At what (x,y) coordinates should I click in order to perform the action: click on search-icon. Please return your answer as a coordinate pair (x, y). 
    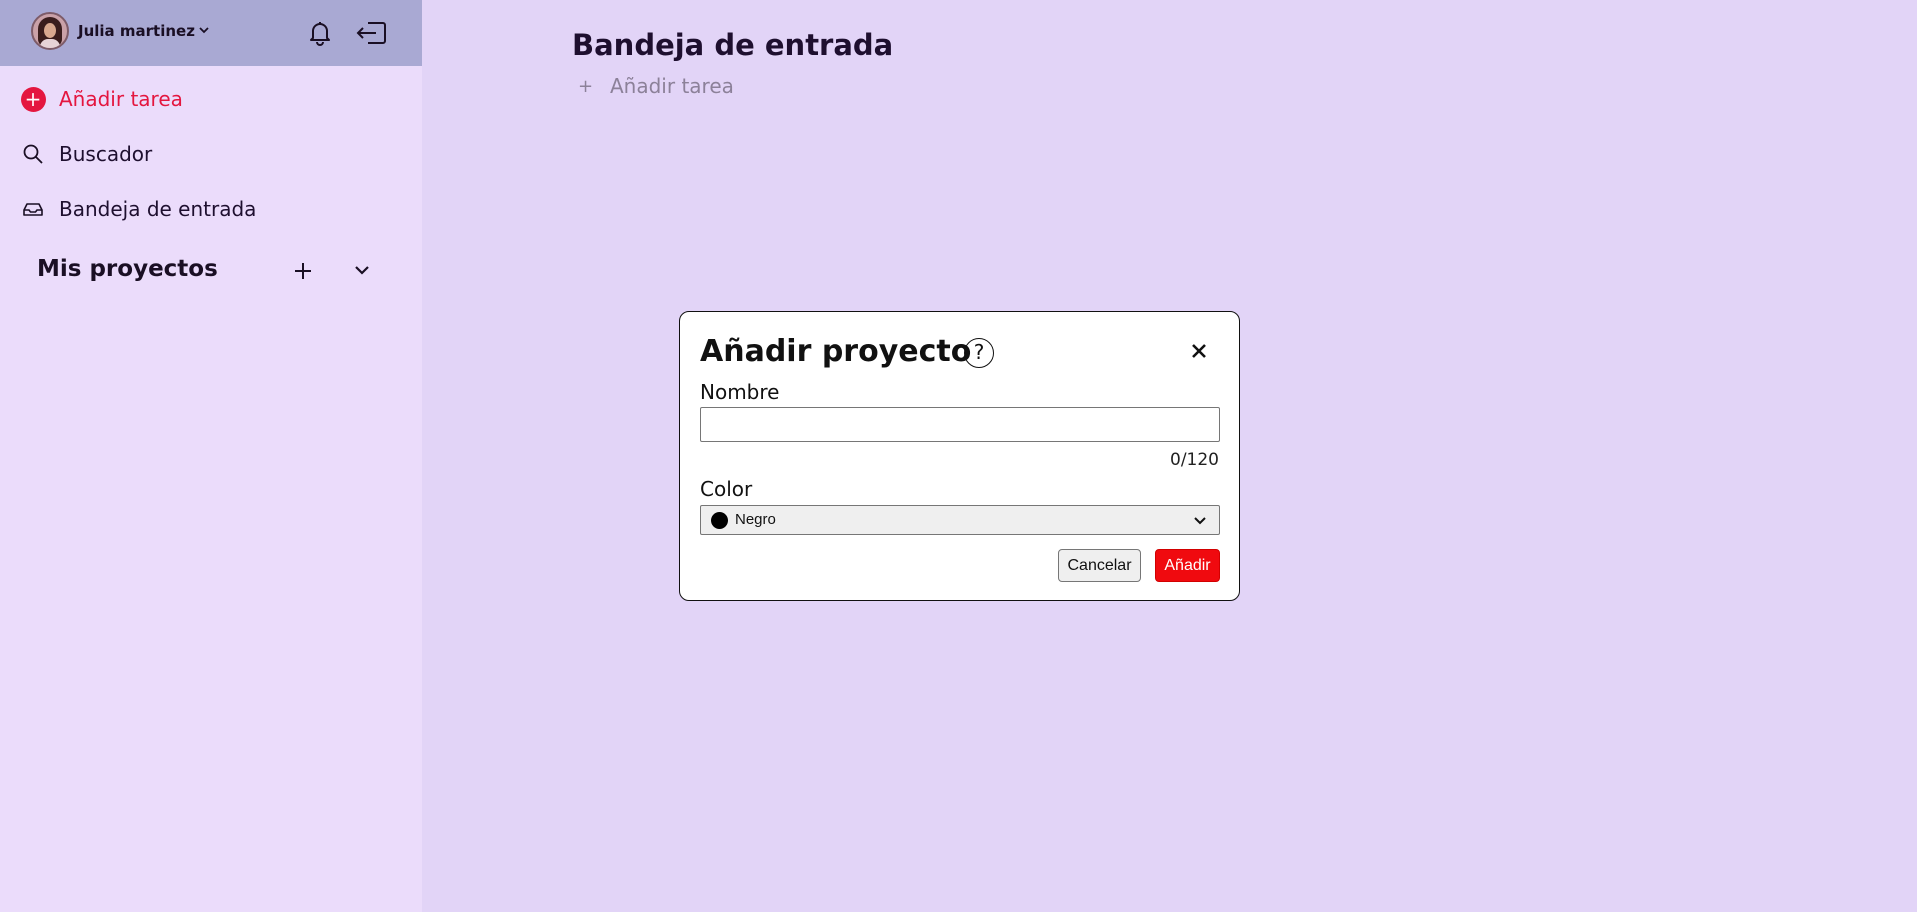
    Looking at the image, I should click on (33, 154).